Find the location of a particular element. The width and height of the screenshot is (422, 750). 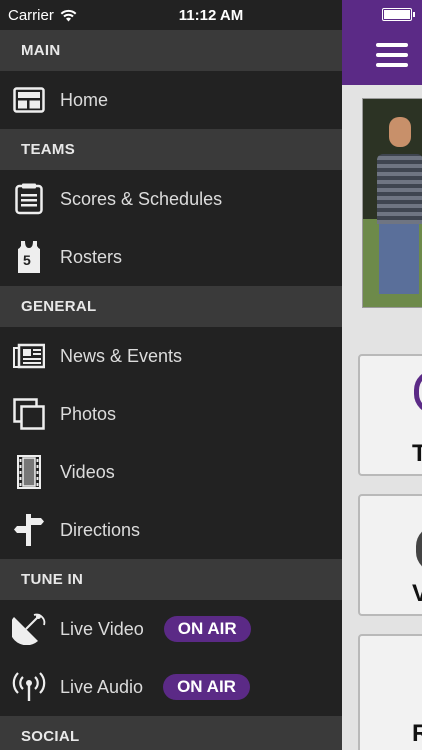

wifi-icon is located at coordinates (68, 15).